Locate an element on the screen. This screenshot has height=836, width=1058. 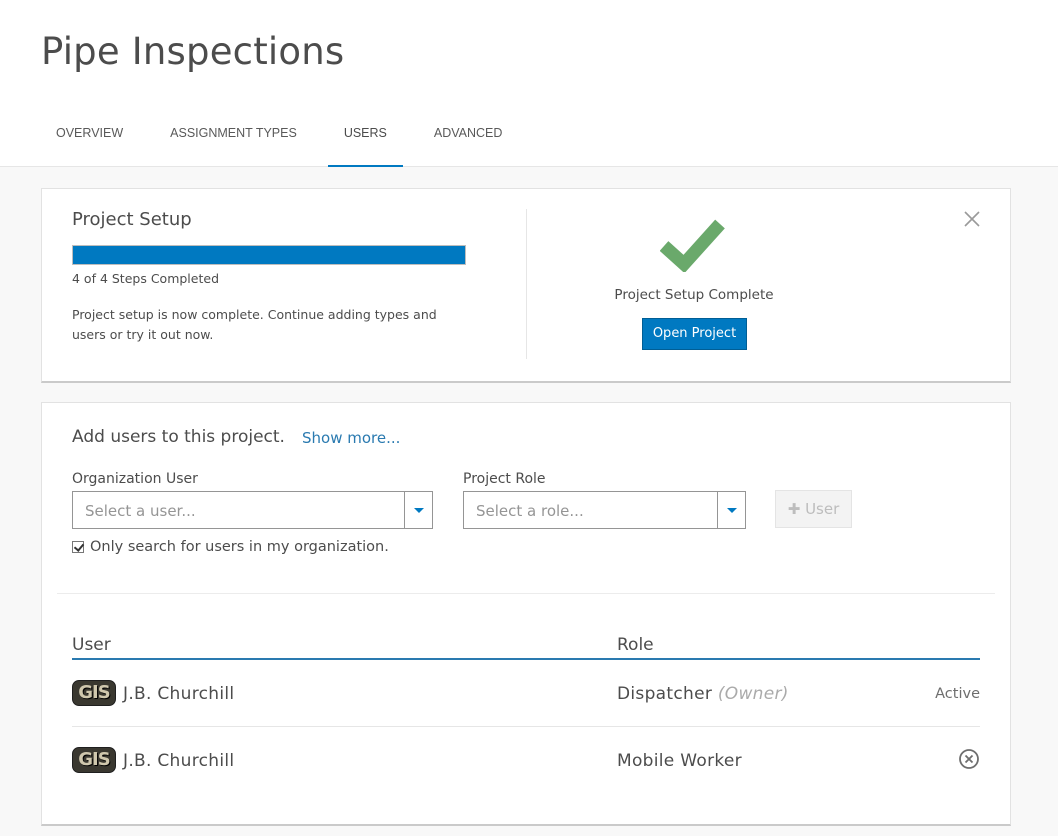
add-users-title: Add users to this project. is located at coordinates (178, 437).